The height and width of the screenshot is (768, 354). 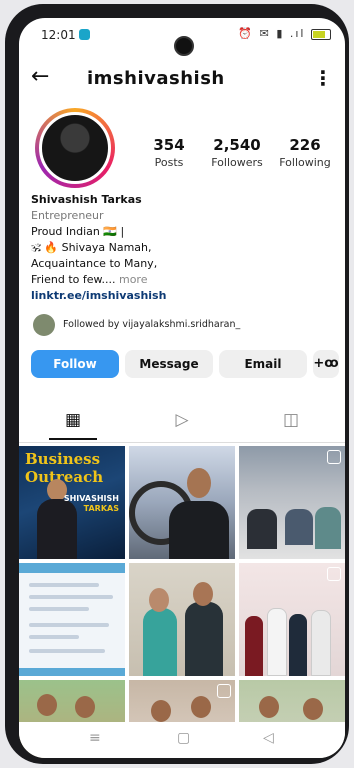 What do you see at coordinates (95, 738) in the screenshot?
I see `recent-apps-icon: ≡` at bounding box center [95, 738].